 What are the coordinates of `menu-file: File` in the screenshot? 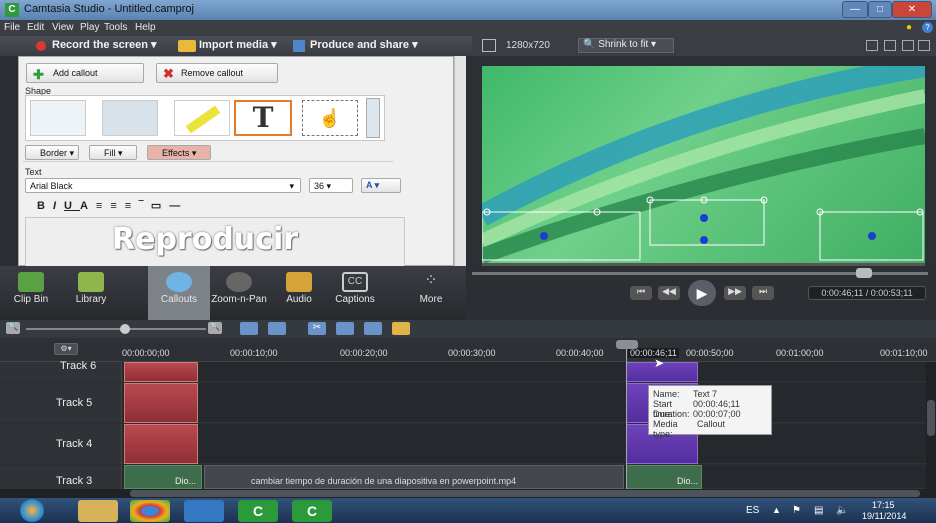 It's located at (12, 27).